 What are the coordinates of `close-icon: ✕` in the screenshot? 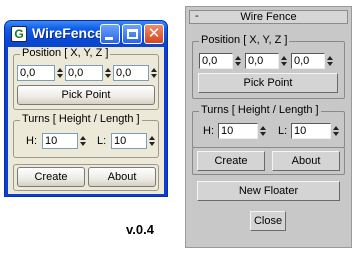 It's located at (154, 33).